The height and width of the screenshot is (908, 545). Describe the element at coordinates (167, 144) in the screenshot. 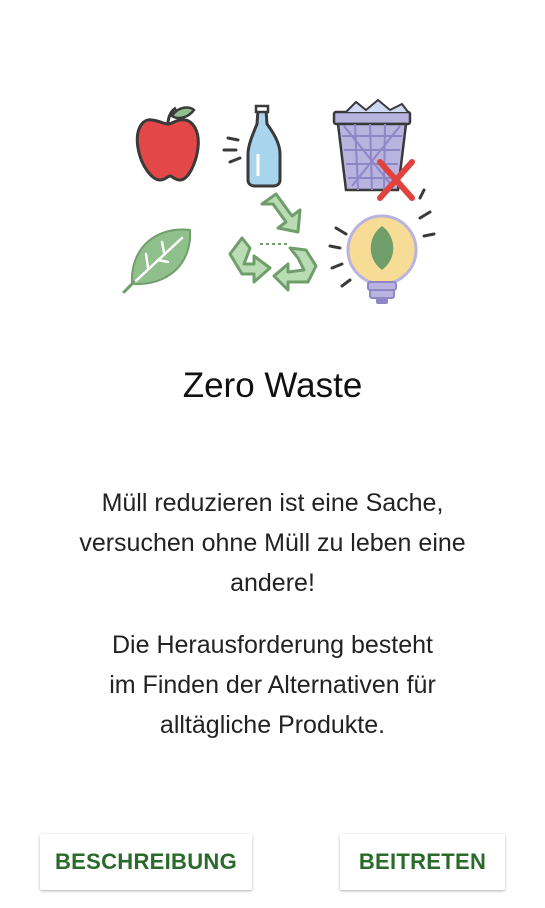

I see `apple-icon` at that location.